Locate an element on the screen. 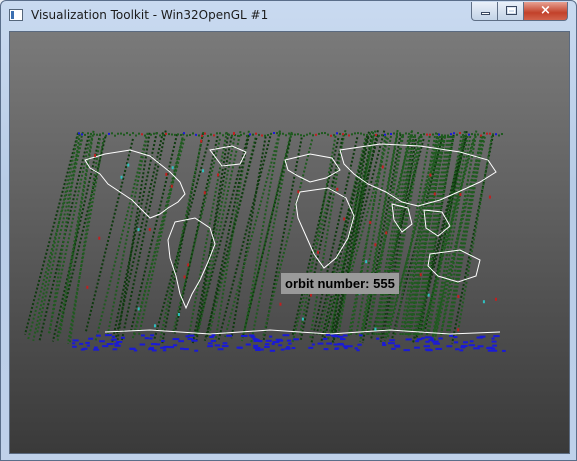 This screenshot has height=461, width=577. maximize-button is located at coordinates (510, 11).